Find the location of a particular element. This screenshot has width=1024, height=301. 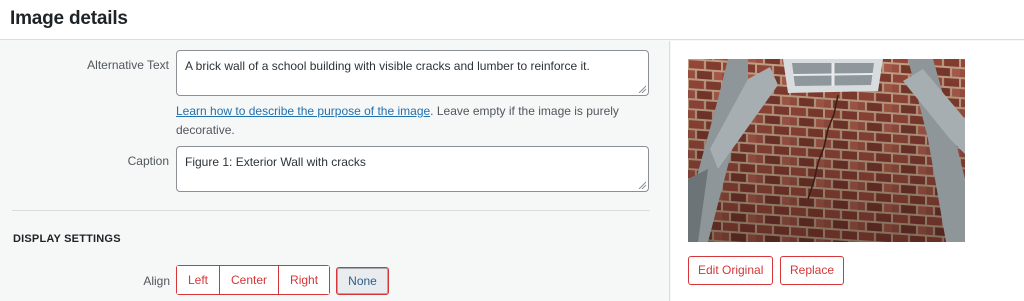

display-settings-title: DISPLAY SETTINGS is located at coordinates (67, 239).